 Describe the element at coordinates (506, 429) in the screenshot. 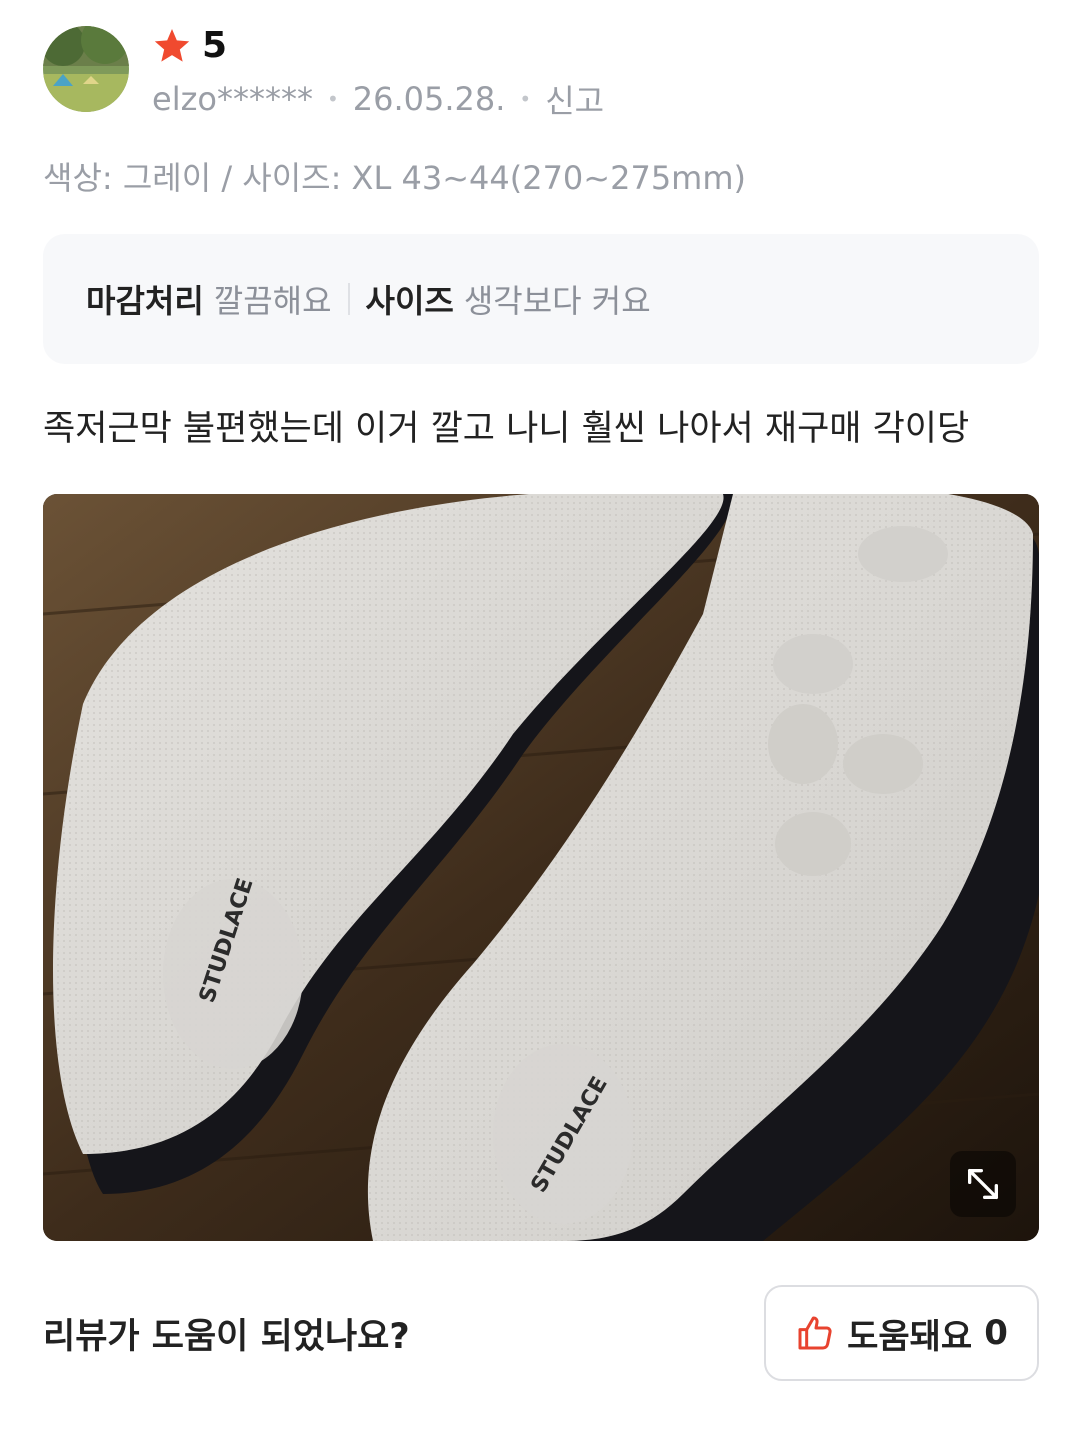

I see `review-body: 족저근막 불편했는데 이거 깔고 나니 훨씬 나아서 재구매 각이당` at that location.